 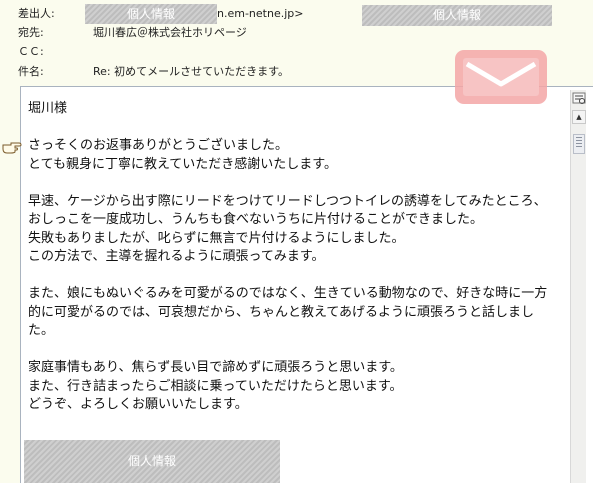 What do you see at coordinates (12, 148) in the screenshot?
I see `hand-pointer-icon` at bounding box center [12, 148].